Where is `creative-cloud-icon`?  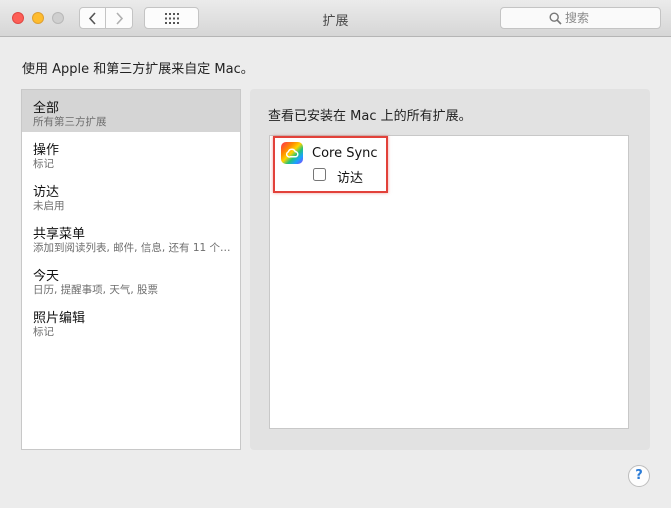
creative-cloud-icon is located at coordinates (292, 153).